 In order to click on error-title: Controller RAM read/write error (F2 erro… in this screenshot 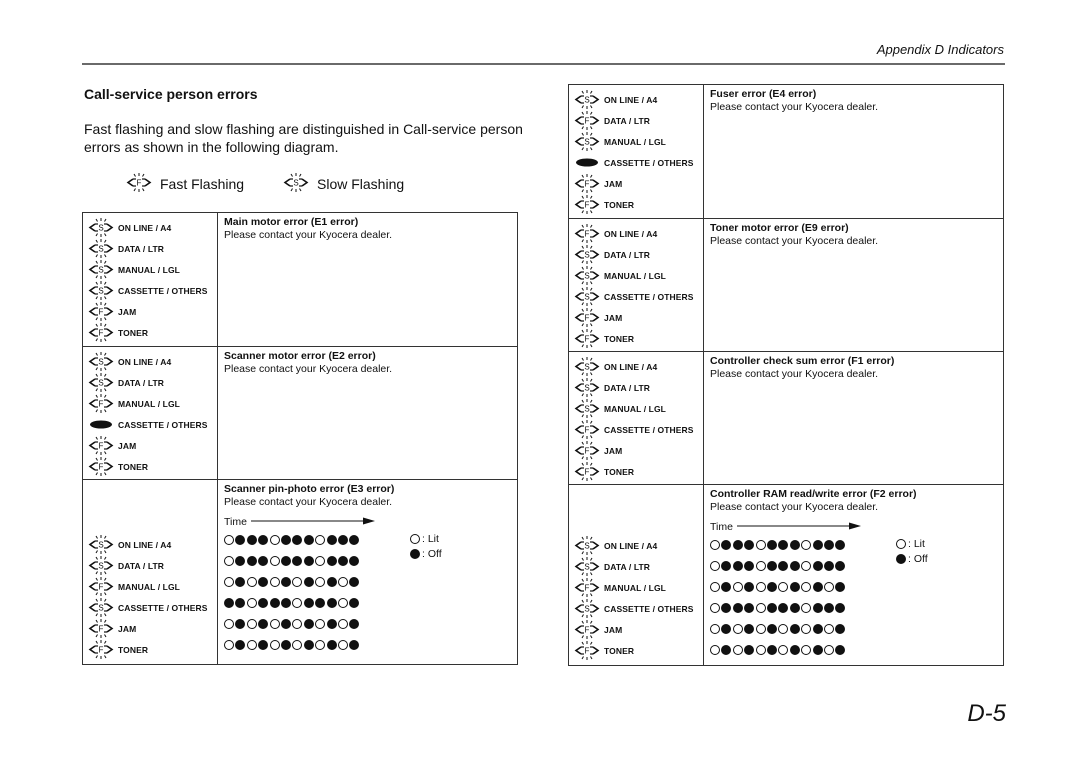, I will do `click(813, 494)`.